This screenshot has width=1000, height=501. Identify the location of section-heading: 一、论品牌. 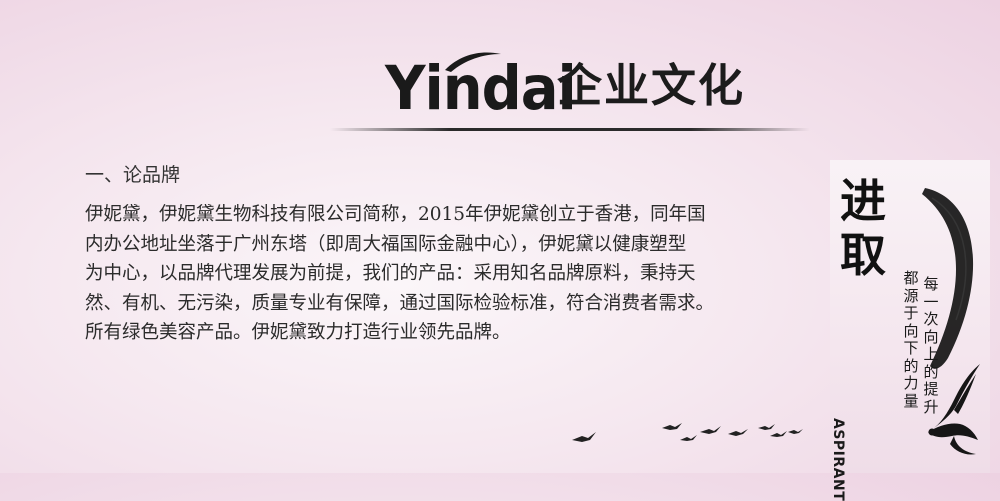
(133, 175).